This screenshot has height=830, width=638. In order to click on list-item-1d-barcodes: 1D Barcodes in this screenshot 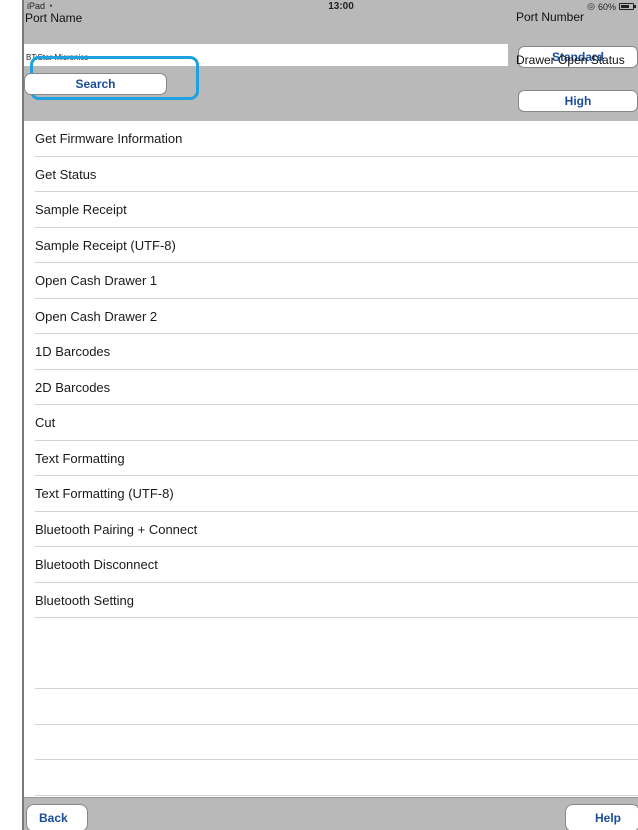, I will do `click(331, 352)`.